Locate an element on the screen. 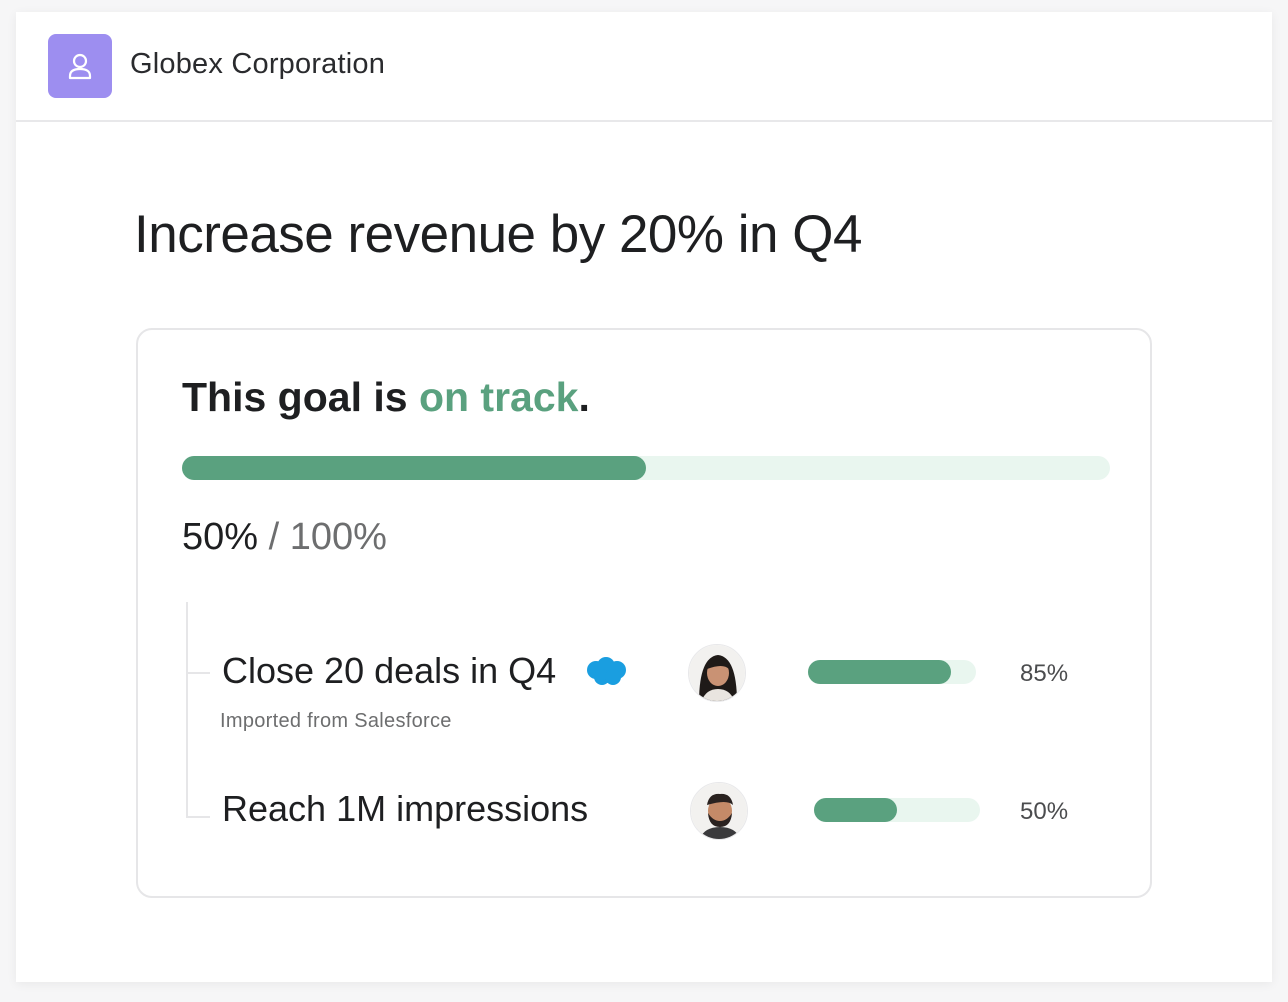 The height and width of the screenshot is (1002, 1288). organization-avatar is located at coordinates (80, 66).